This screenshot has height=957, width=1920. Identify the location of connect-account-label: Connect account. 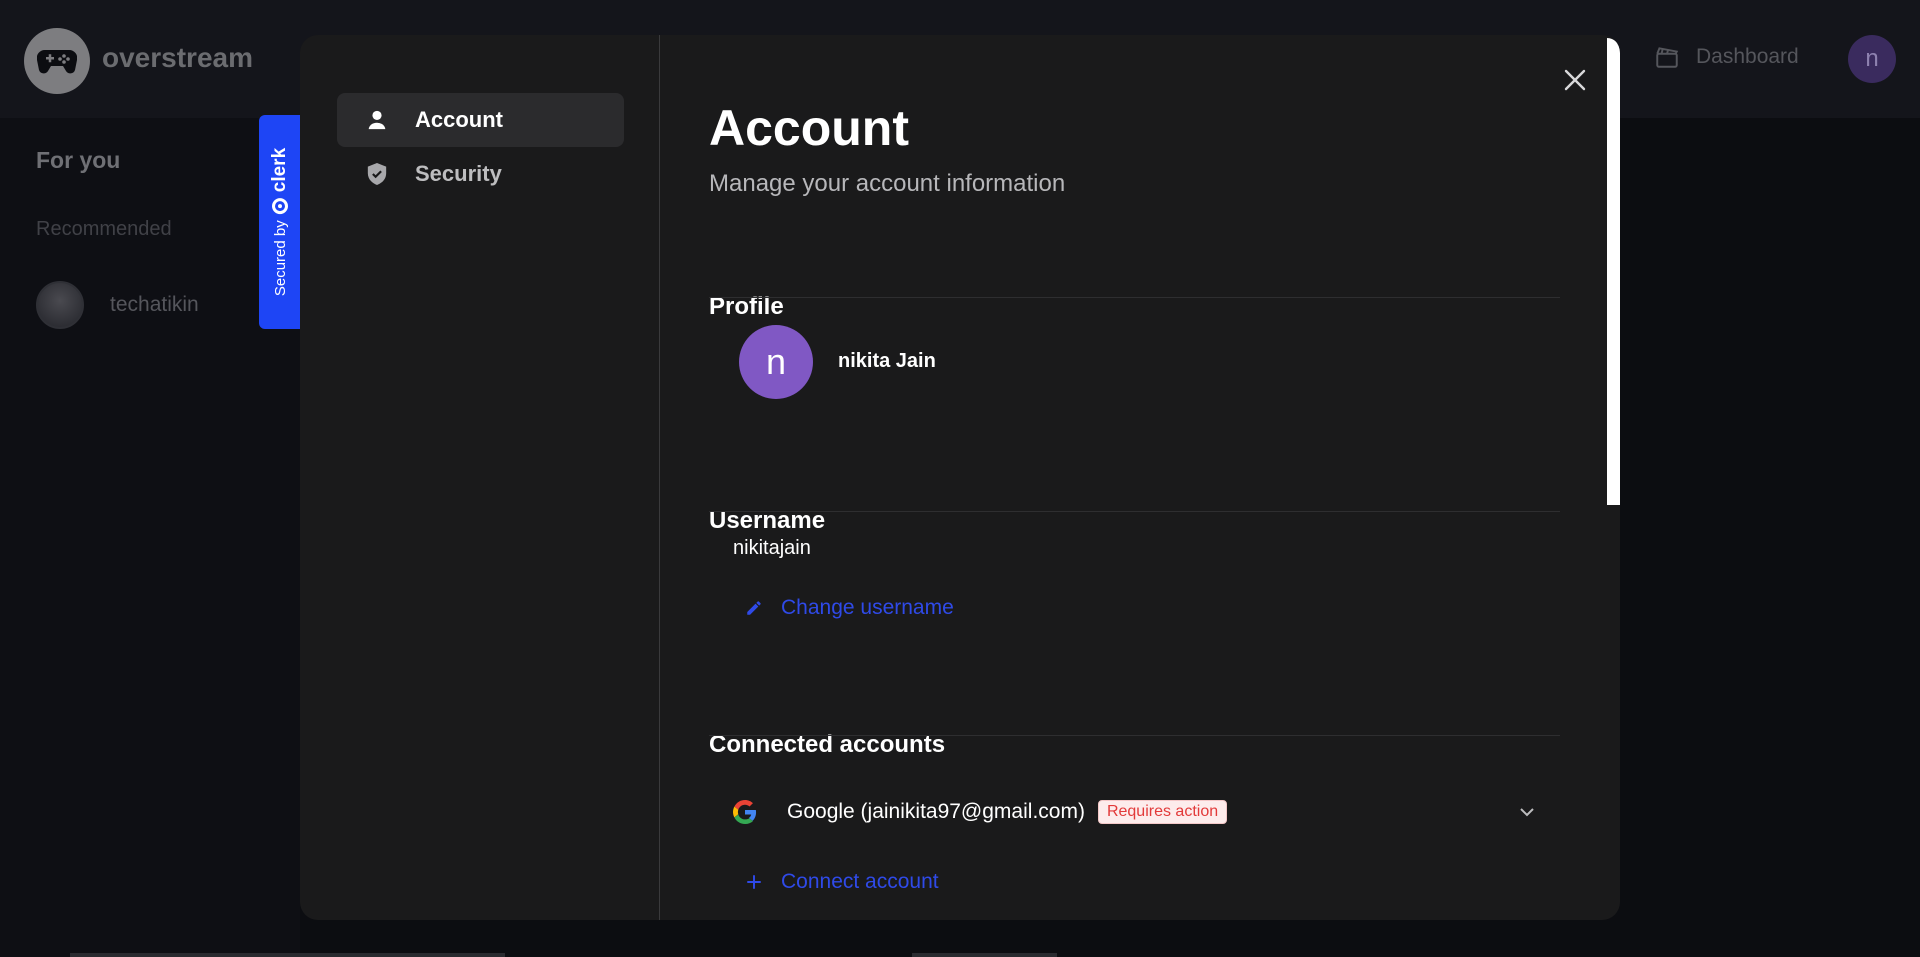
(860, 881).